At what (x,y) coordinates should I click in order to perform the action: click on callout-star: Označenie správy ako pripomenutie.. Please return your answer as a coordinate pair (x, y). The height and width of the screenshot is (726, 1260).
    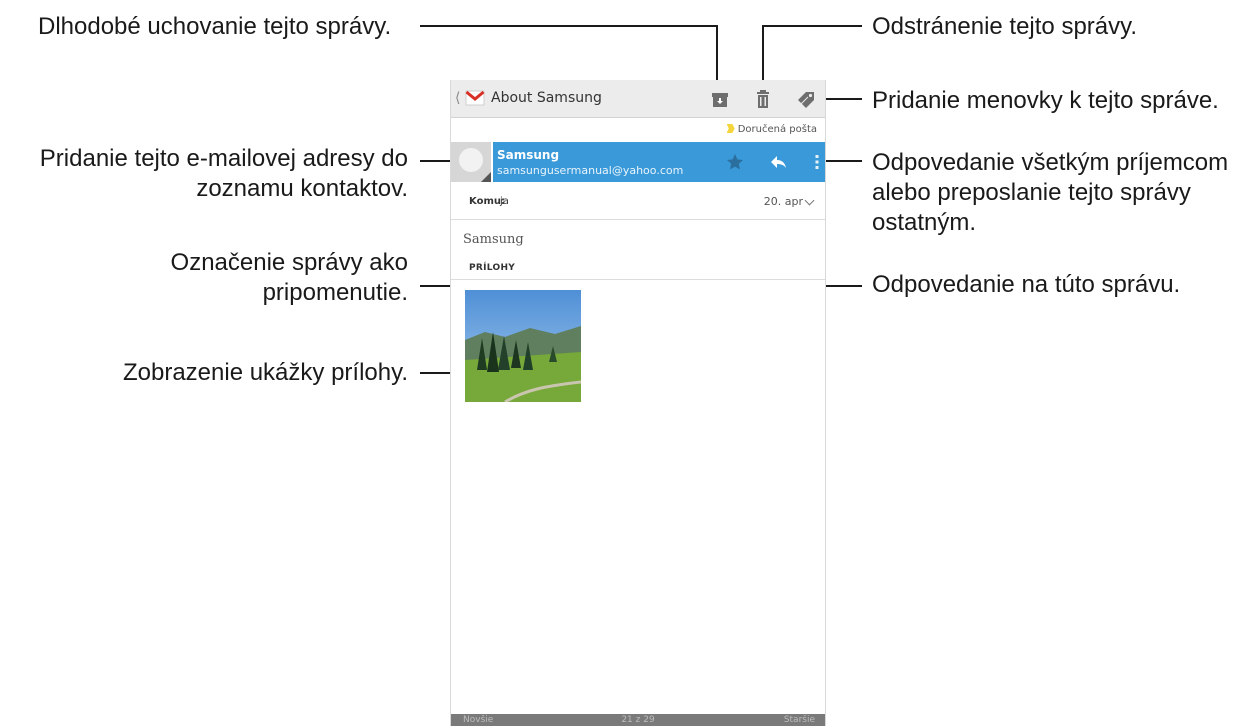
    Looking at the image, I should click on (289, 278).